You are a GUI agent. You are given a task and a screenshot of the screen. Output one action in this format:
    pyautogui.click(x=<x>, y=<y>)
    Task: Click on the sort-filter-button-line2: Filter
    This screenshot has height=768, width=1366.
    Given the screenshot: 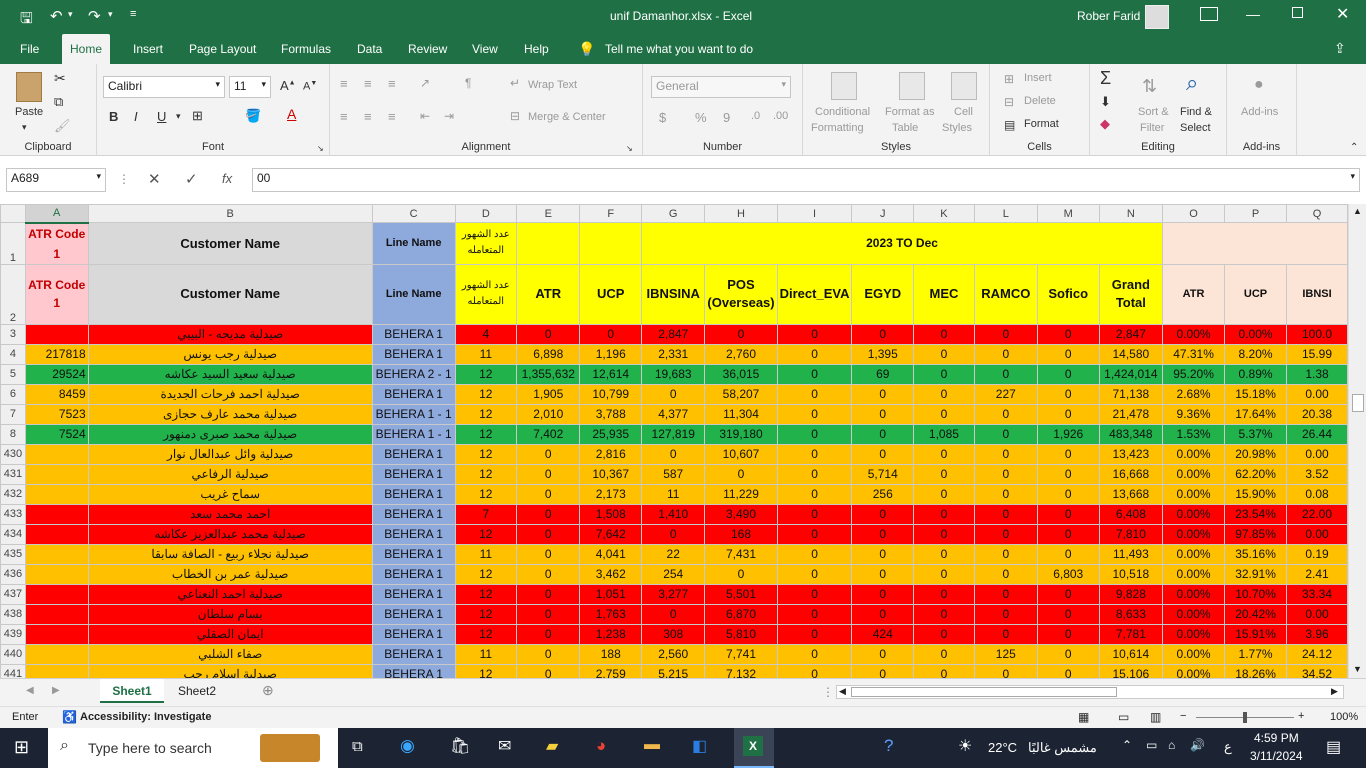 What is the action you would take?
    pyautogui.click(x=1152, y=128)
    